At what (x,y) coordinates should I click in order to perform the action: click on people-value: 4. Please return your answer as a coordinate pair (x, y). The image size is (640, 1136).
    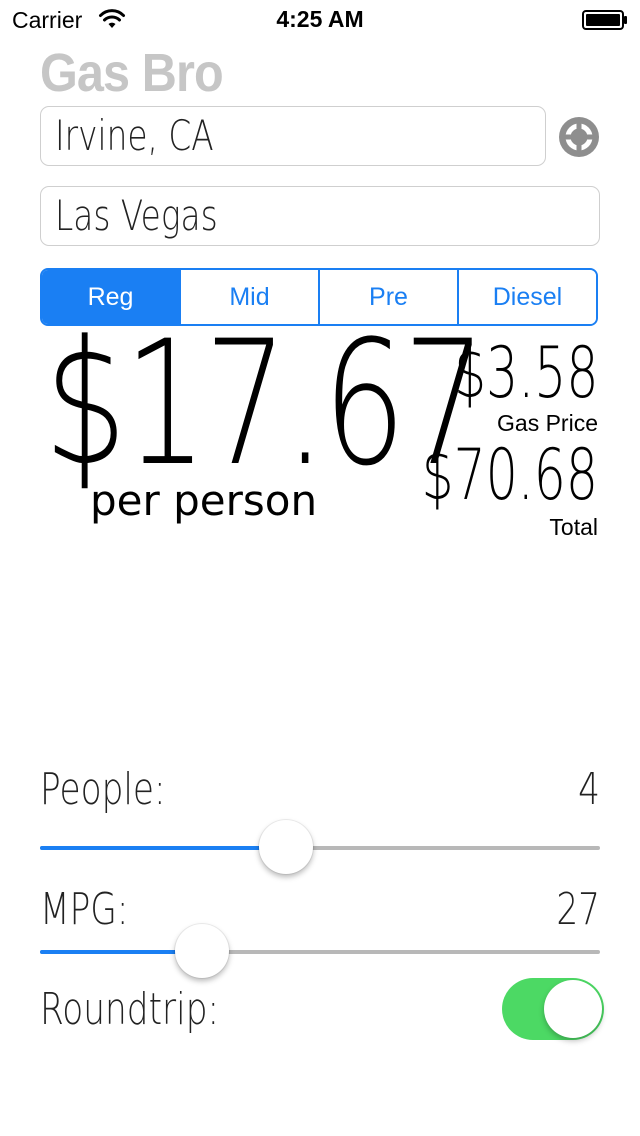
    Looking at the image, I should click on (589, 789).